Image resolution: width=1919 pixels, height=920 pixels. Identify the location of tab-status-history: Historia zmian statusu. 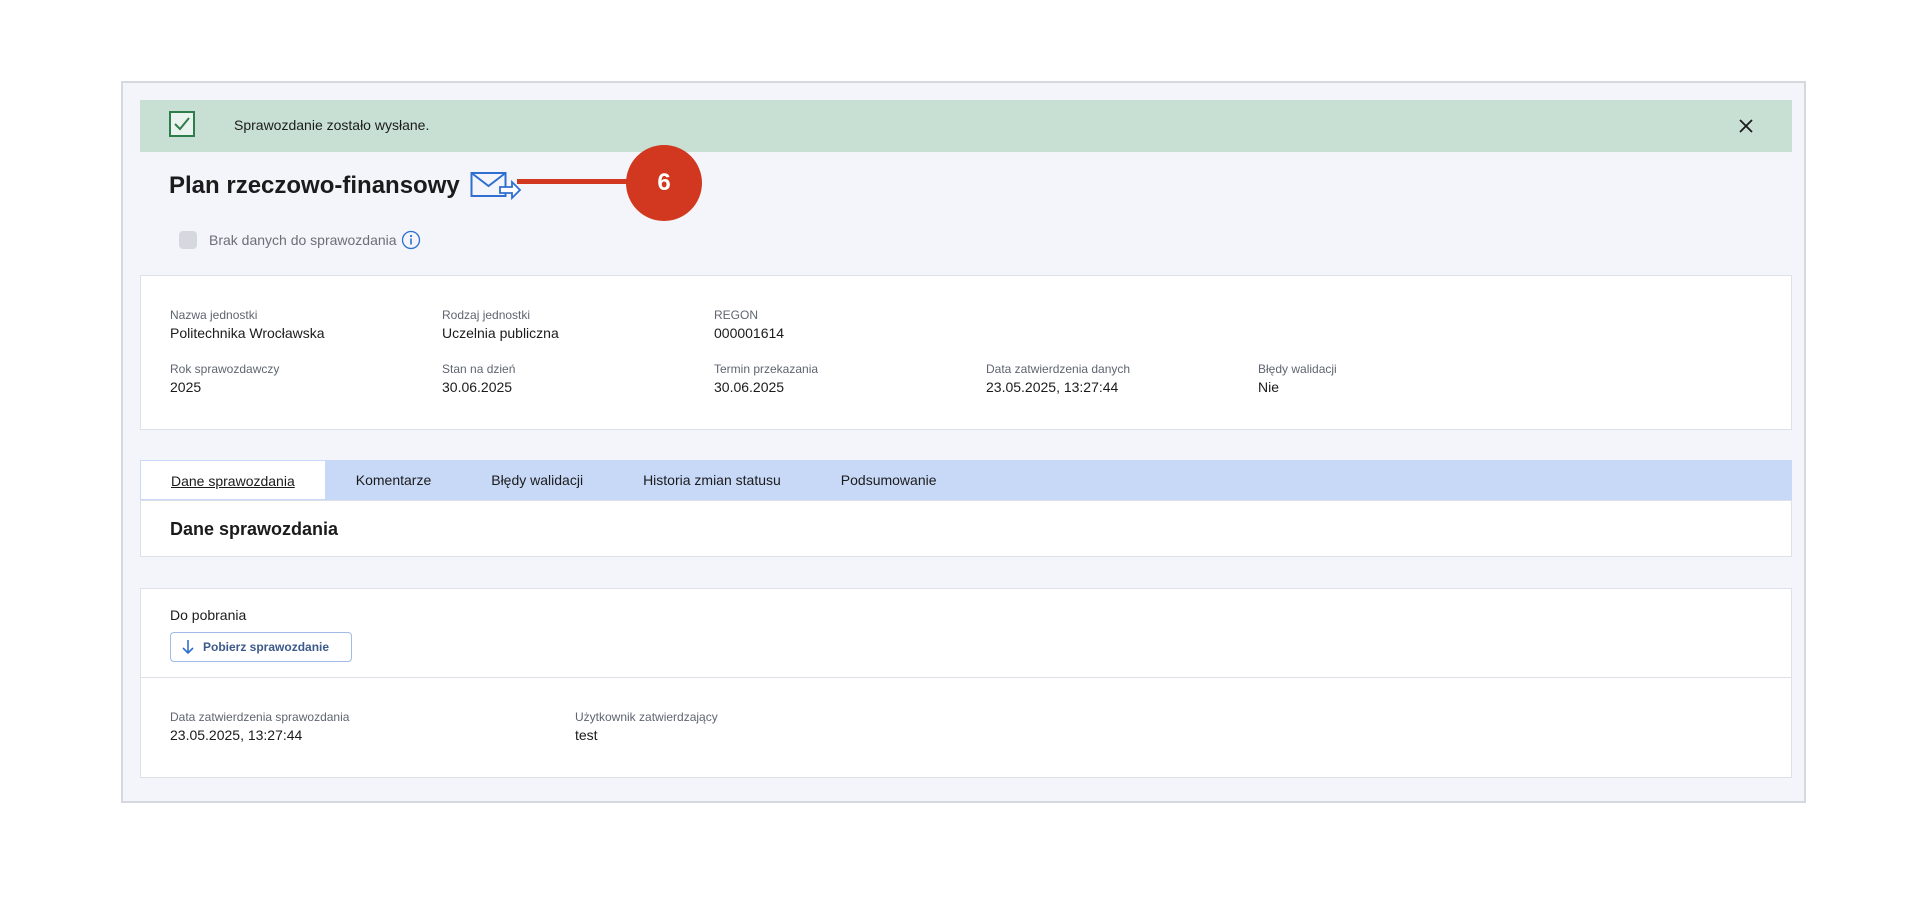
(712, 480).